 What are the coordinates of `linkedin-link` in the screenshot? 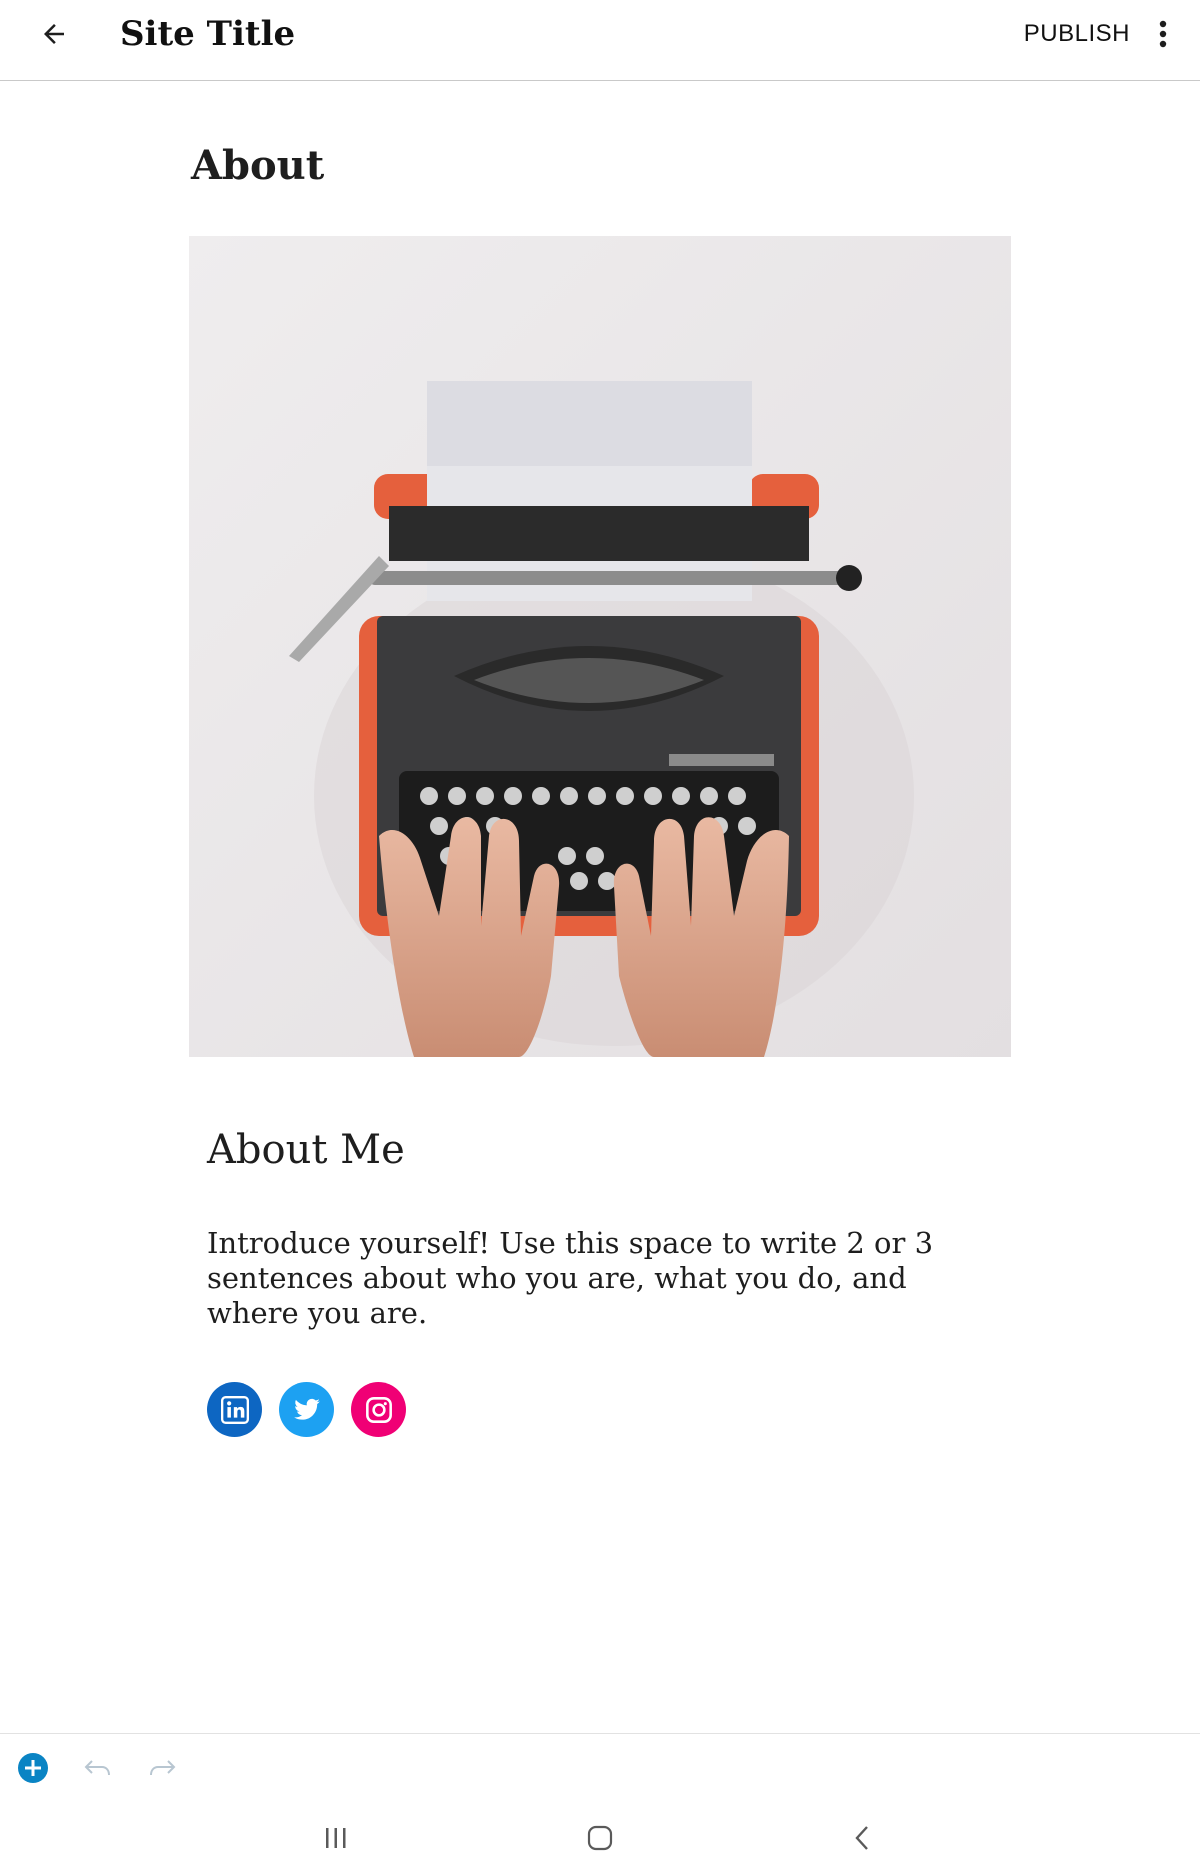 It's located at (234, 1409).